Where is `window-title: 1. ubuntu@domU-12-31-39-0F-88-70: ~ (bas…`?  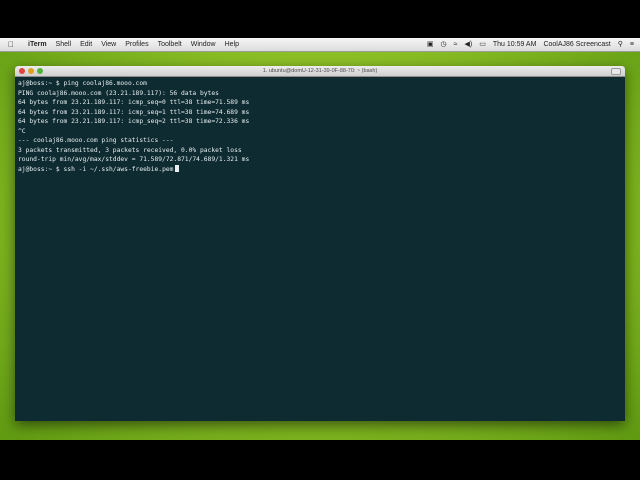
window-title: 1. ubuntu@domU-12-31-39-0F-88-70: ~ (bas… is located at coordinates (320, 71).